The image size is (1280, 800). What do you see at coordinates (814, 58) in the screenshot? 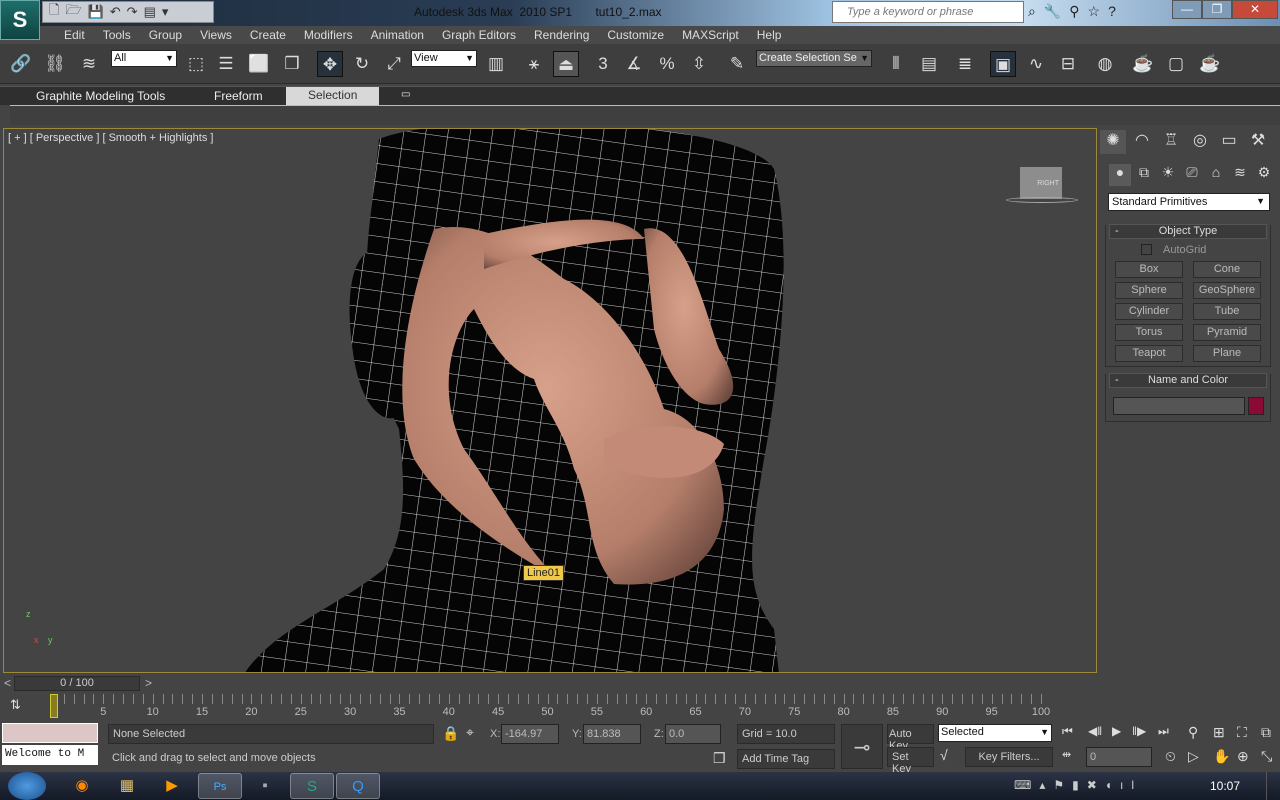
I see `named-selection-dropdown: Create Selection Se` at bounding box center [814, 58].